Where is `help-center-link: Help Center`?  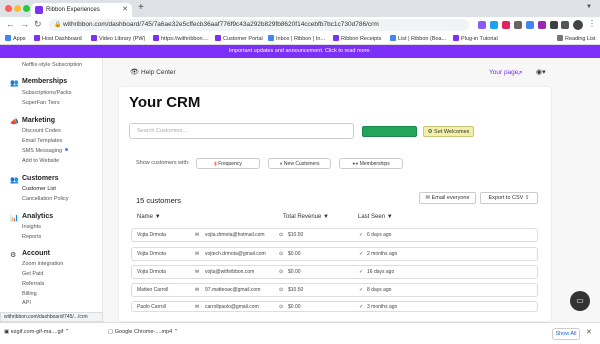
help-center-link: Help Center is located at coordinates (158, 72).